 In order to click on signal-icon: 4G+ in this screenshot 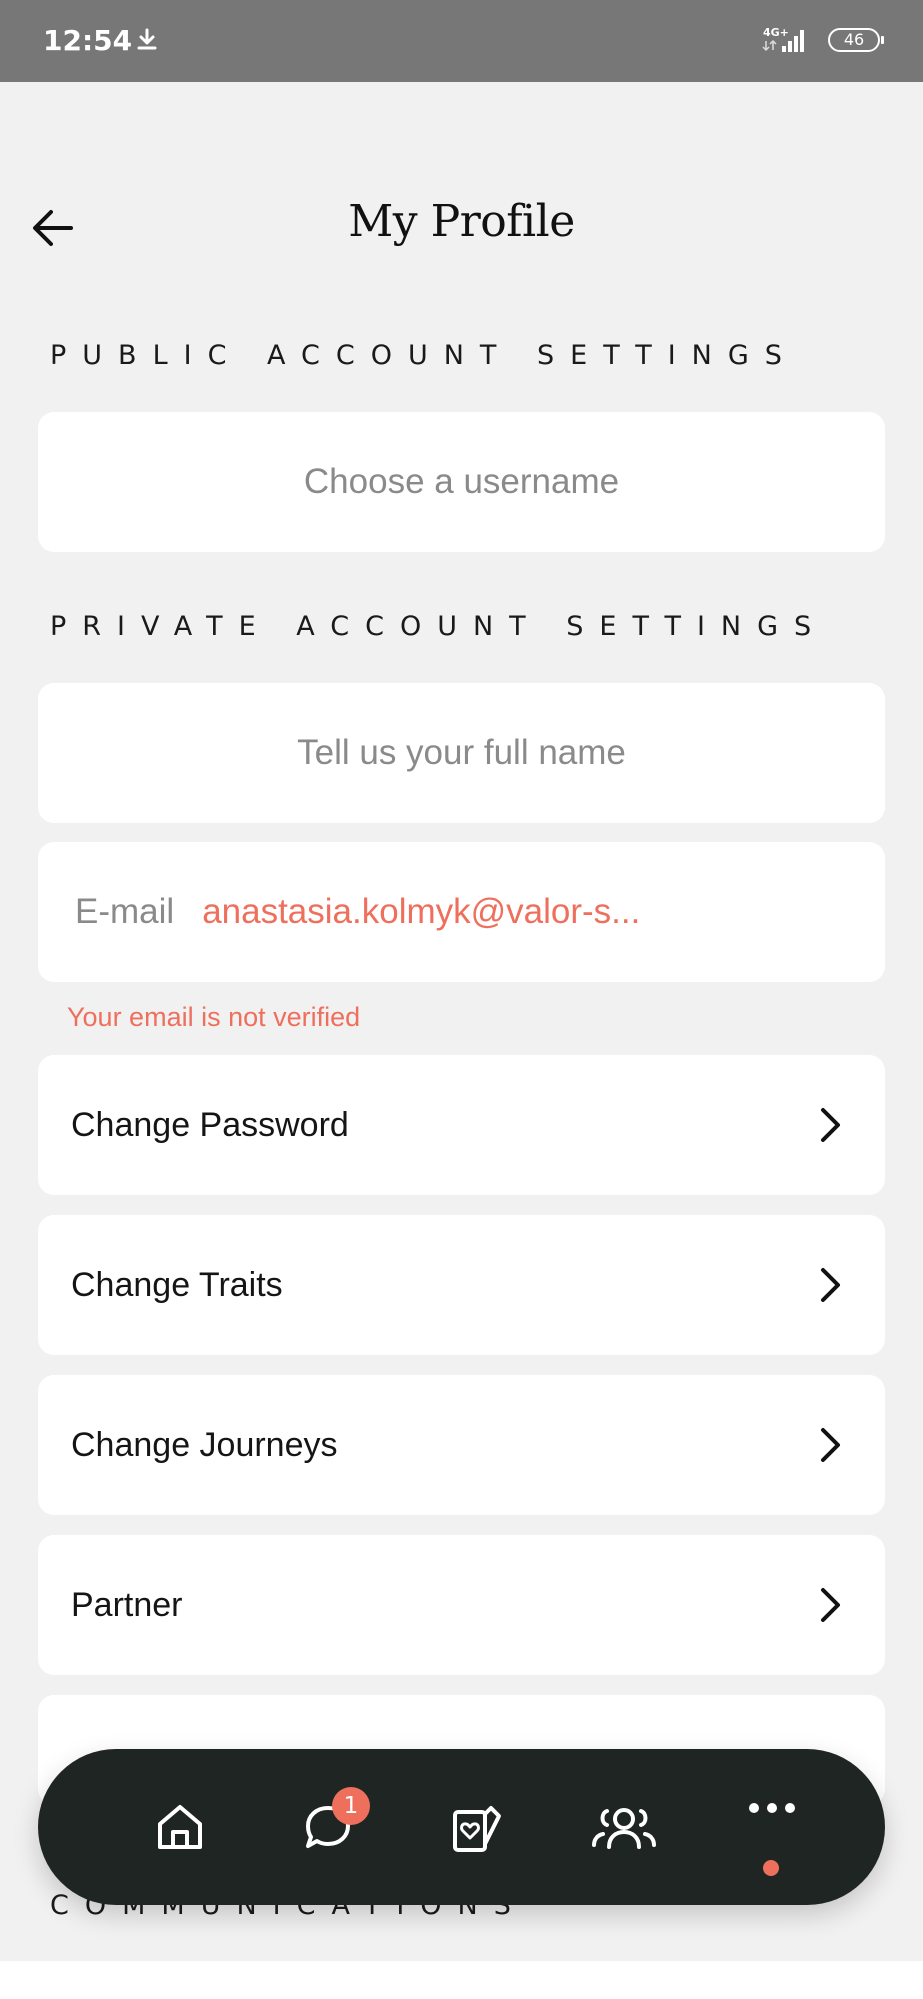, I will do `click(786, 42)`.